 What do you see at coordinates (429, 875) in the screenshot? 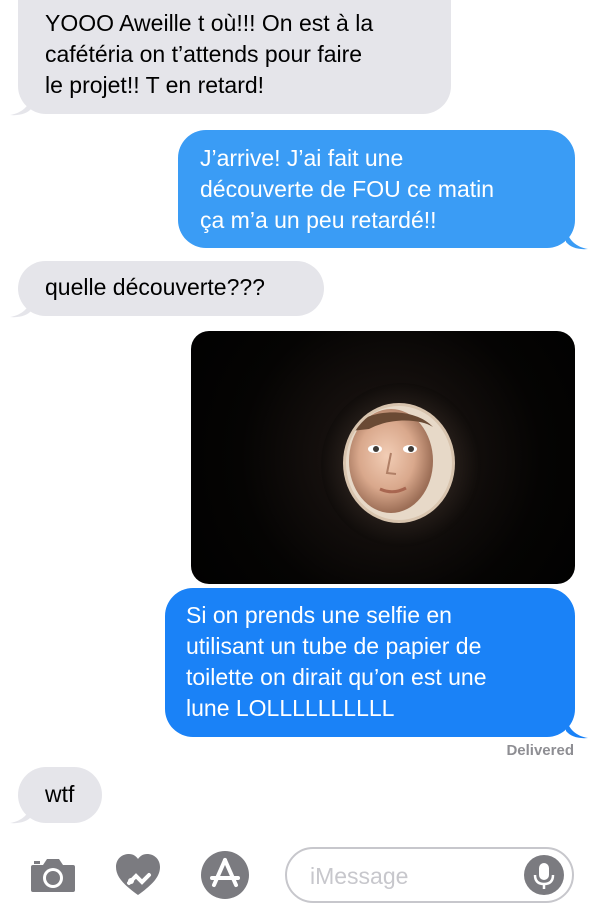
I see `message-input: iMessage` at bounding box center [429, 875].